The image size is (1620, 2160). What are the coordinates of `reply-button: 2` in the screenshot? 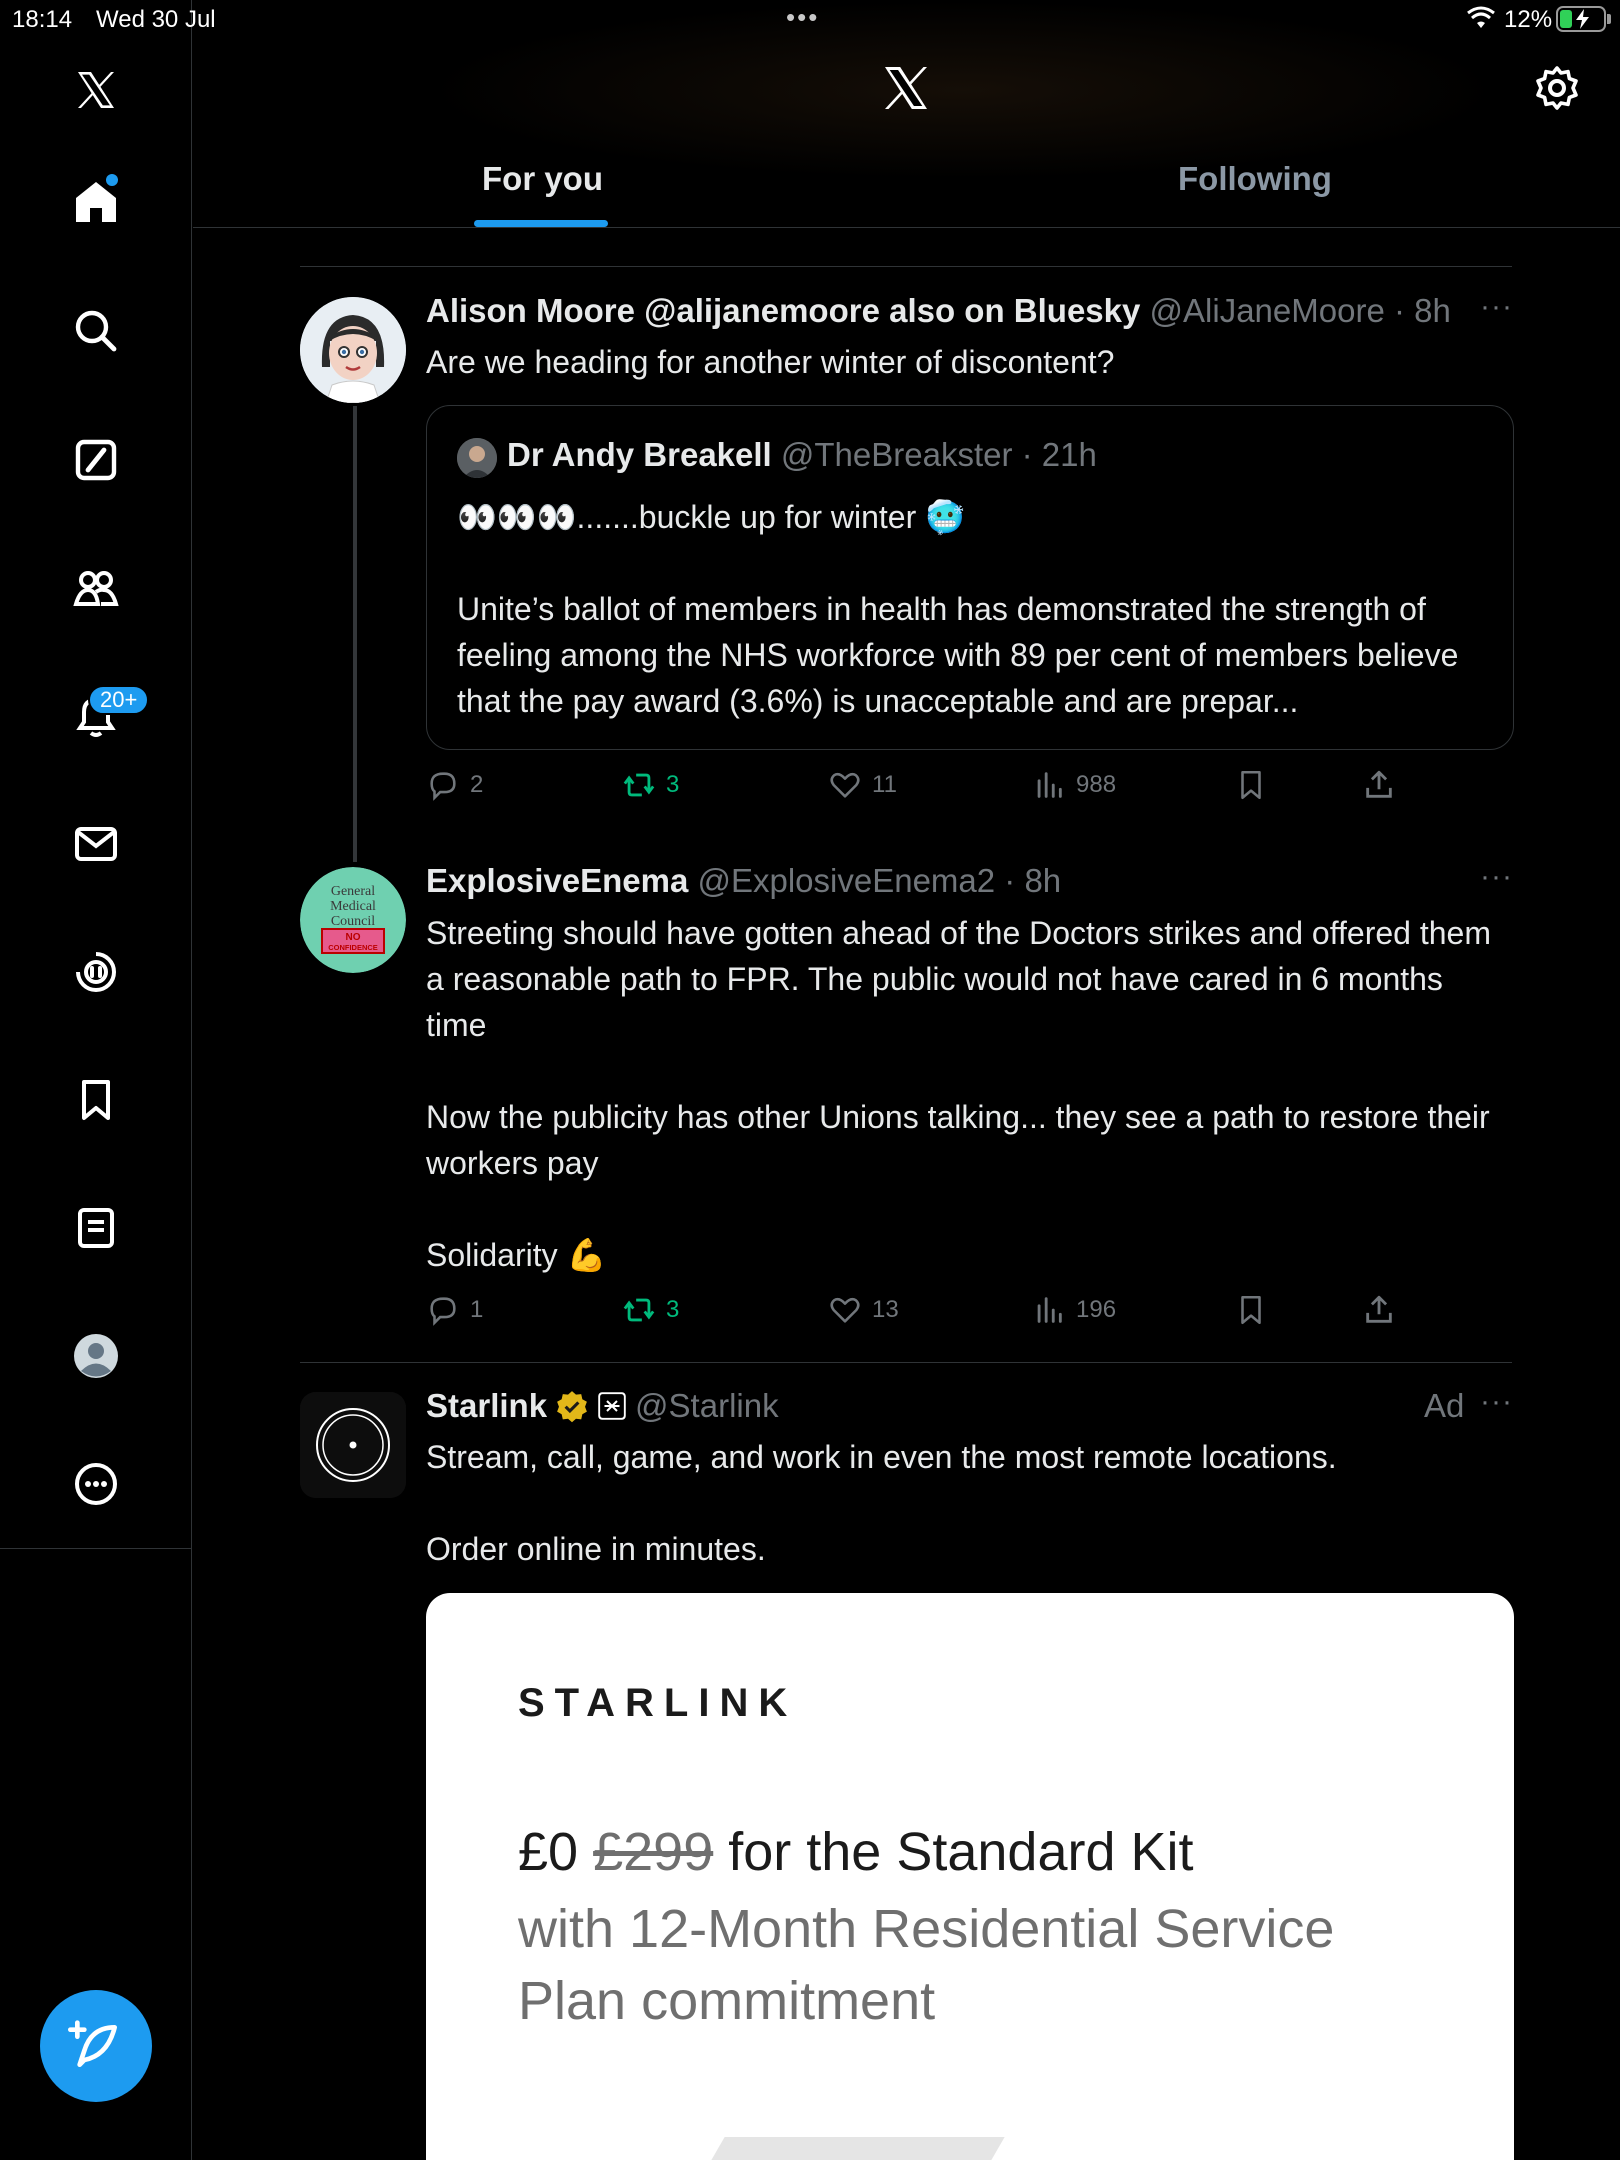 It's located at (454, 785).